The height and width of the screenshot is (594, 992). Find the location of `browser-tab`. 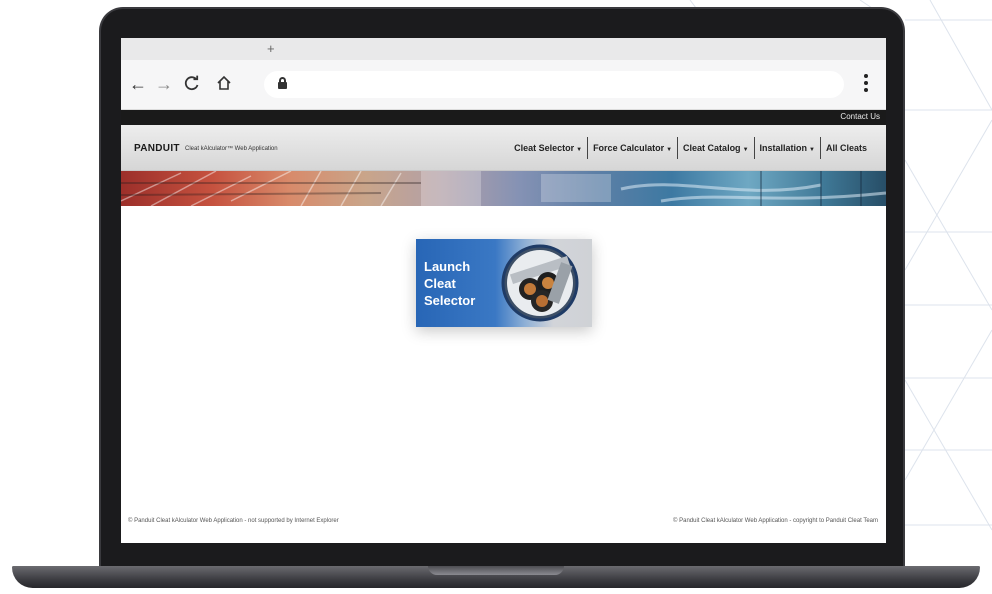

browser-tab is located at coordinates (188, 49).